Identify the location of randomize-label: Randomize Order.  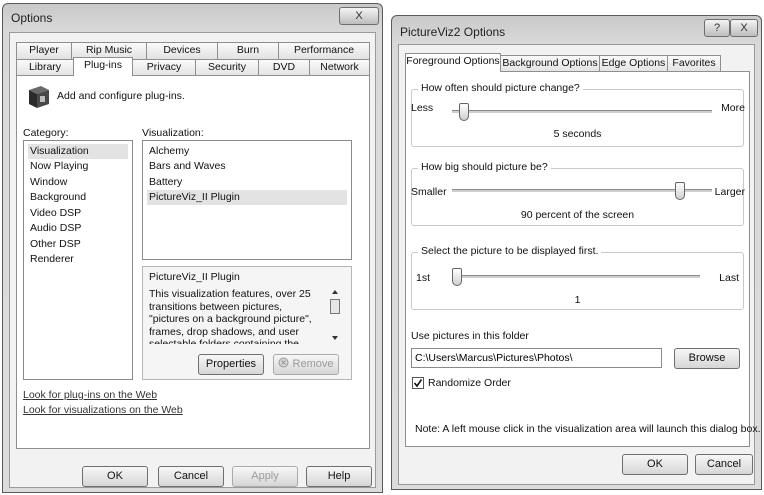
(469, 383).